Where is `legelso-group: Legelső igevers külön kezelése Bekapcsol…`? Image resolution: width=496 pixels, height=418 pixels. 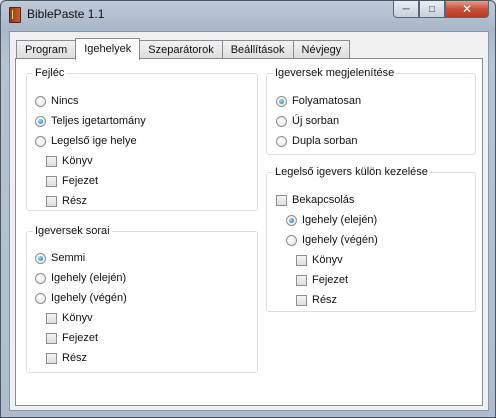
legelso-group: Legelső igevers külön kezelése Bekapcsol… is located at coordinates (371, 239).